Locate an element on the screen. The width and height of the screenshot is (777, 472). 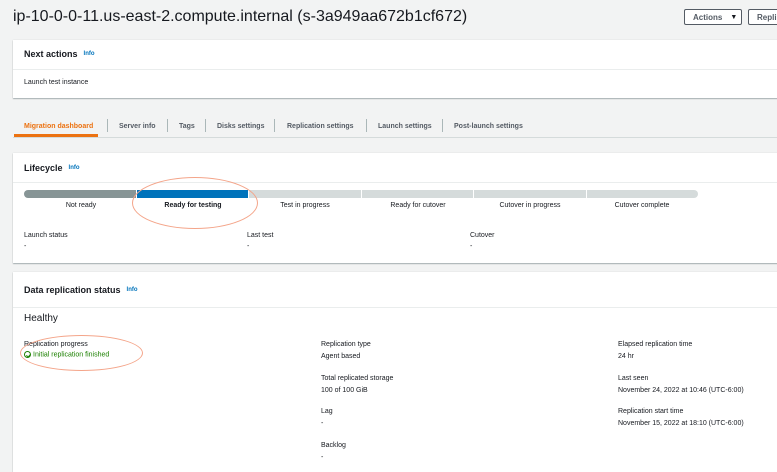
tab-tags: Tags is located at coordinates (187, 126).